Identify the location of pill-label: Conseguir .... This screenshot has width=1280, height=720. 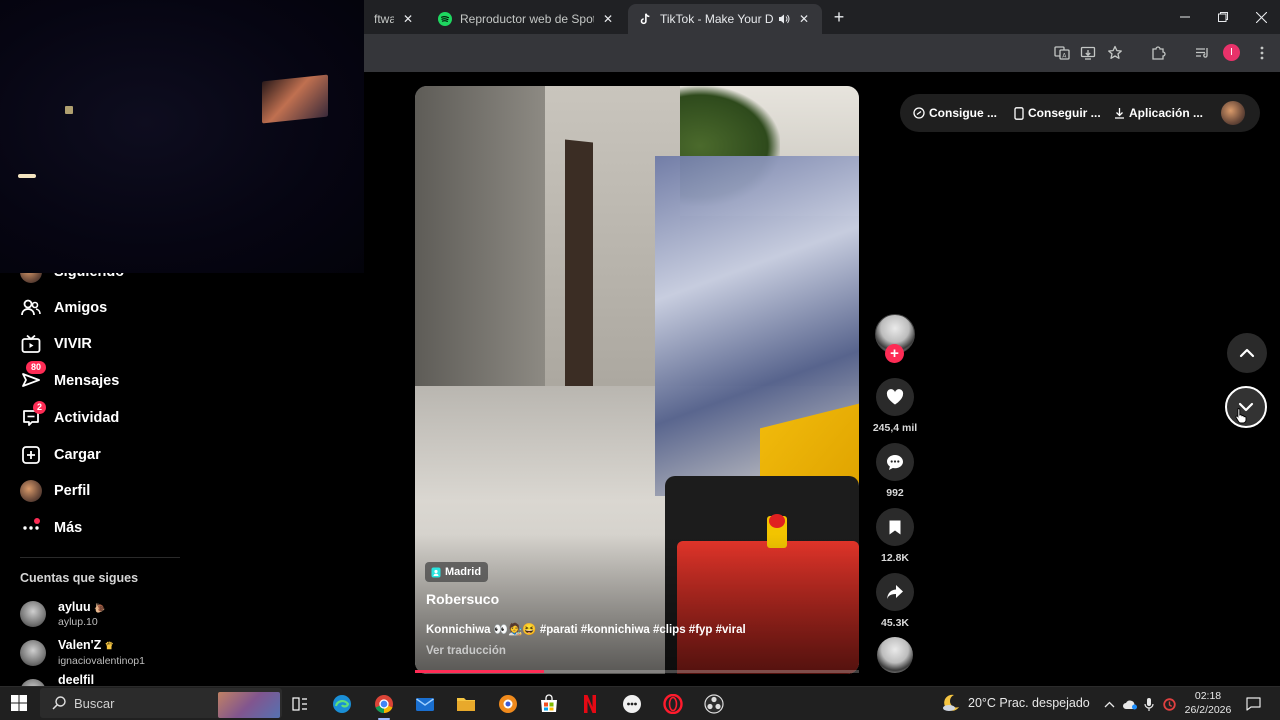
(1064, 113).